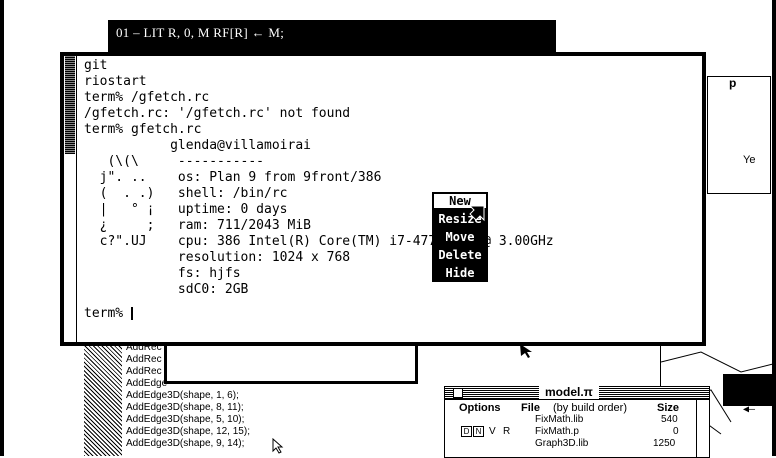 The image size is (776, 458). Describe the element at coordinates (197, 225) in the screenshot. I see `terminal-line: ¿ ; ram: 711/2043 MiB` at that location.